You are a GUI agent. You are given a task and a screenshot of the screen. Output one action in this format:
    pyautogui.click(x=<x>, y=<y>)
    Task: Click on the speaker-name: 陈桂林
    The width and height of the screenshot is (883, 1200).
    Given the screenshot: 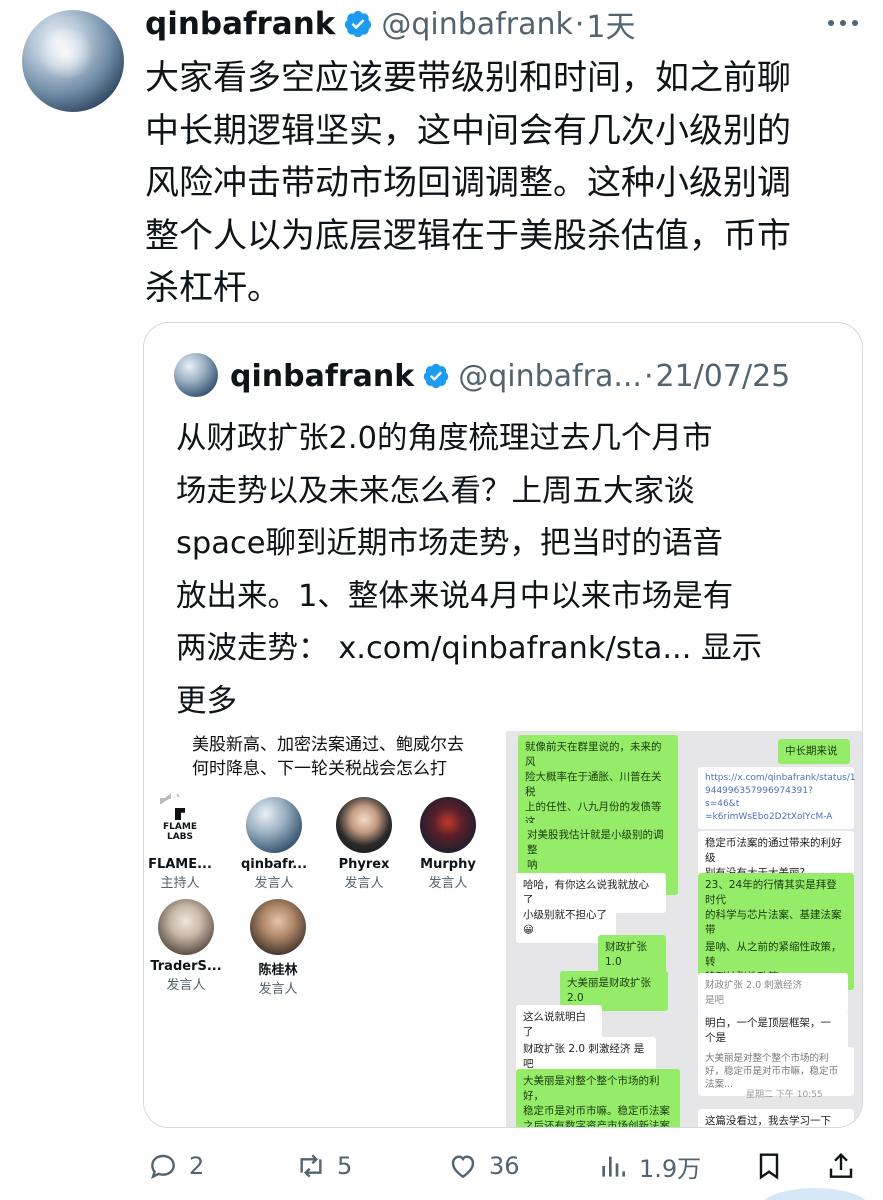 What is the action you would take?
    pyautogui.click(x=278, y=970)
    